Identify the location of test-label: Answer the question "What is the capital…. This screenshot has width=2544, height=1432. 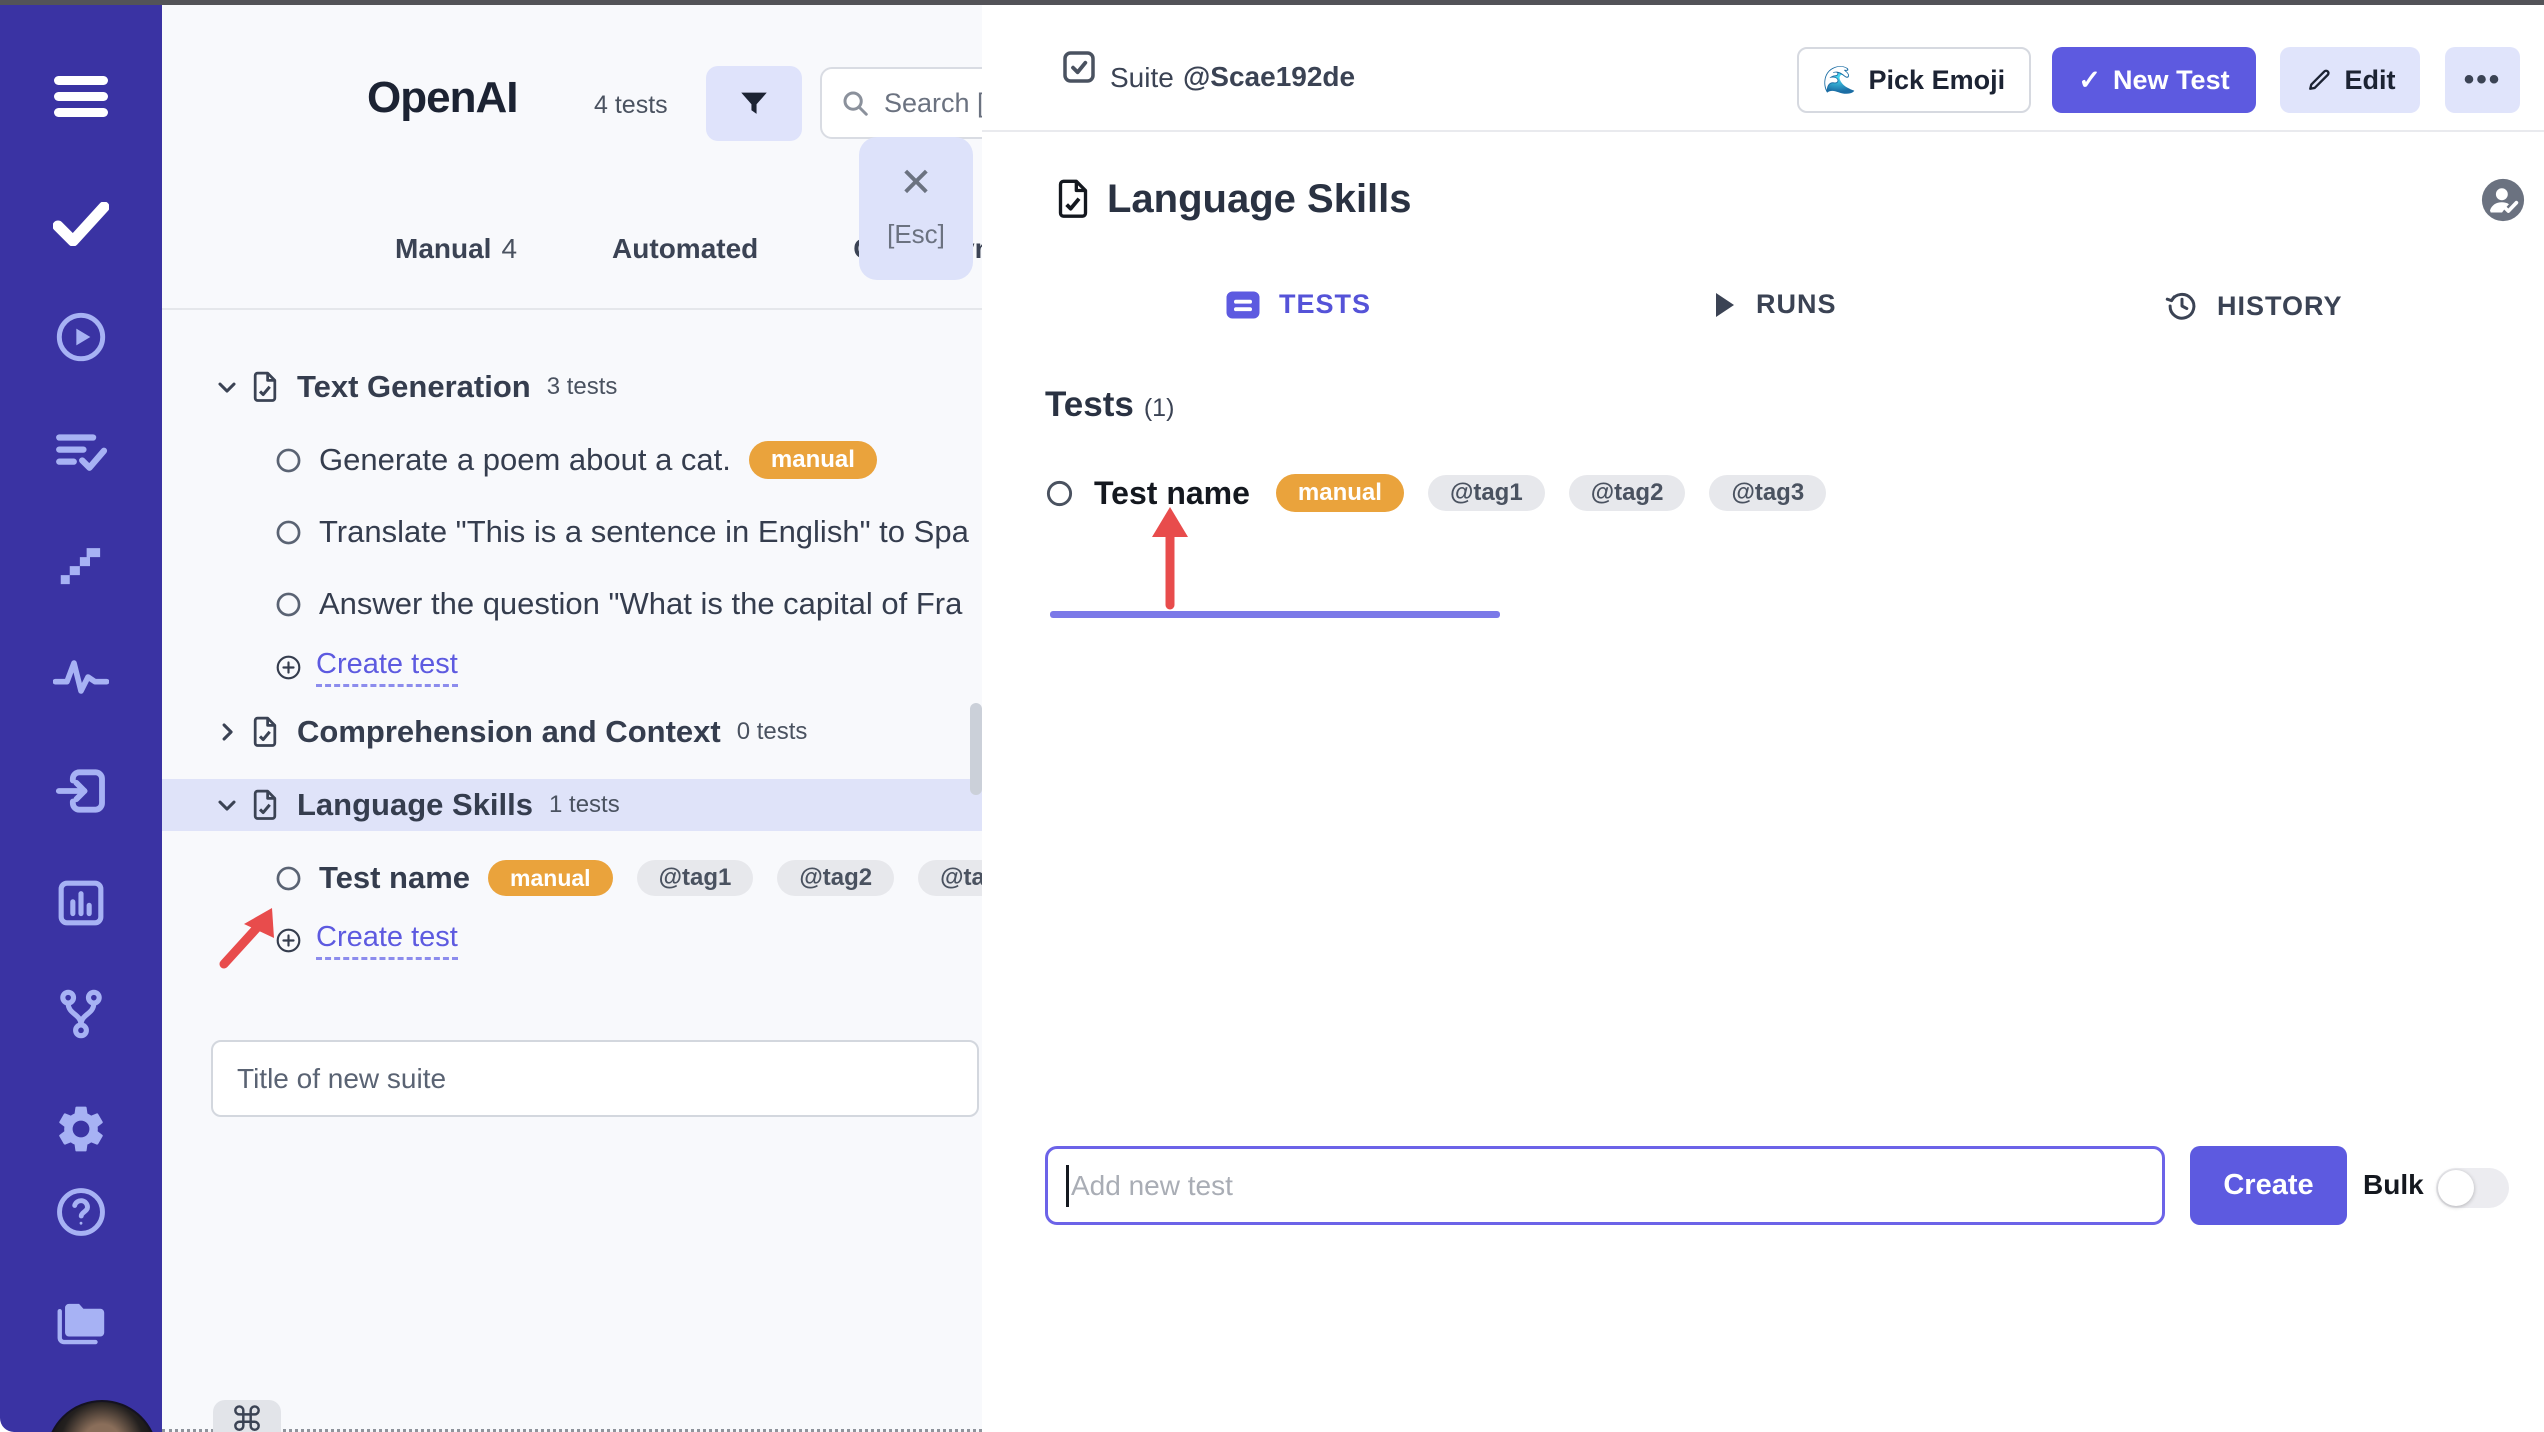
(641, 603).